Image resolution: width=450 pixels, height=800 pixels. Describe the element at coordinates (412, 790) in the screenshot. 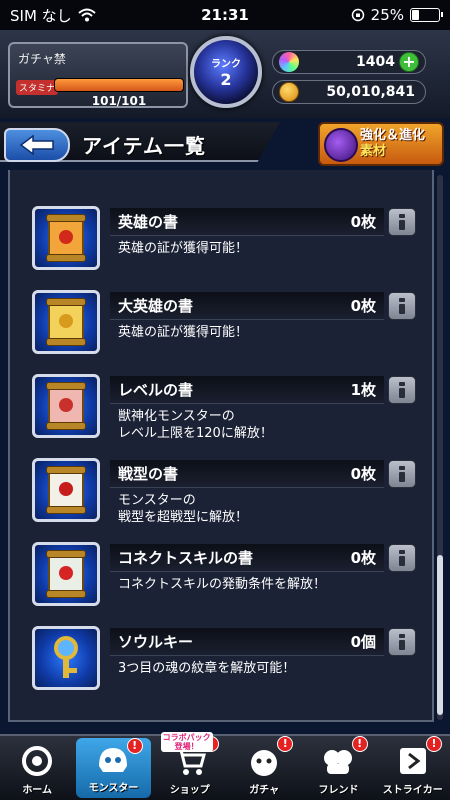

I see `nav-label: ストライカー` at that location.